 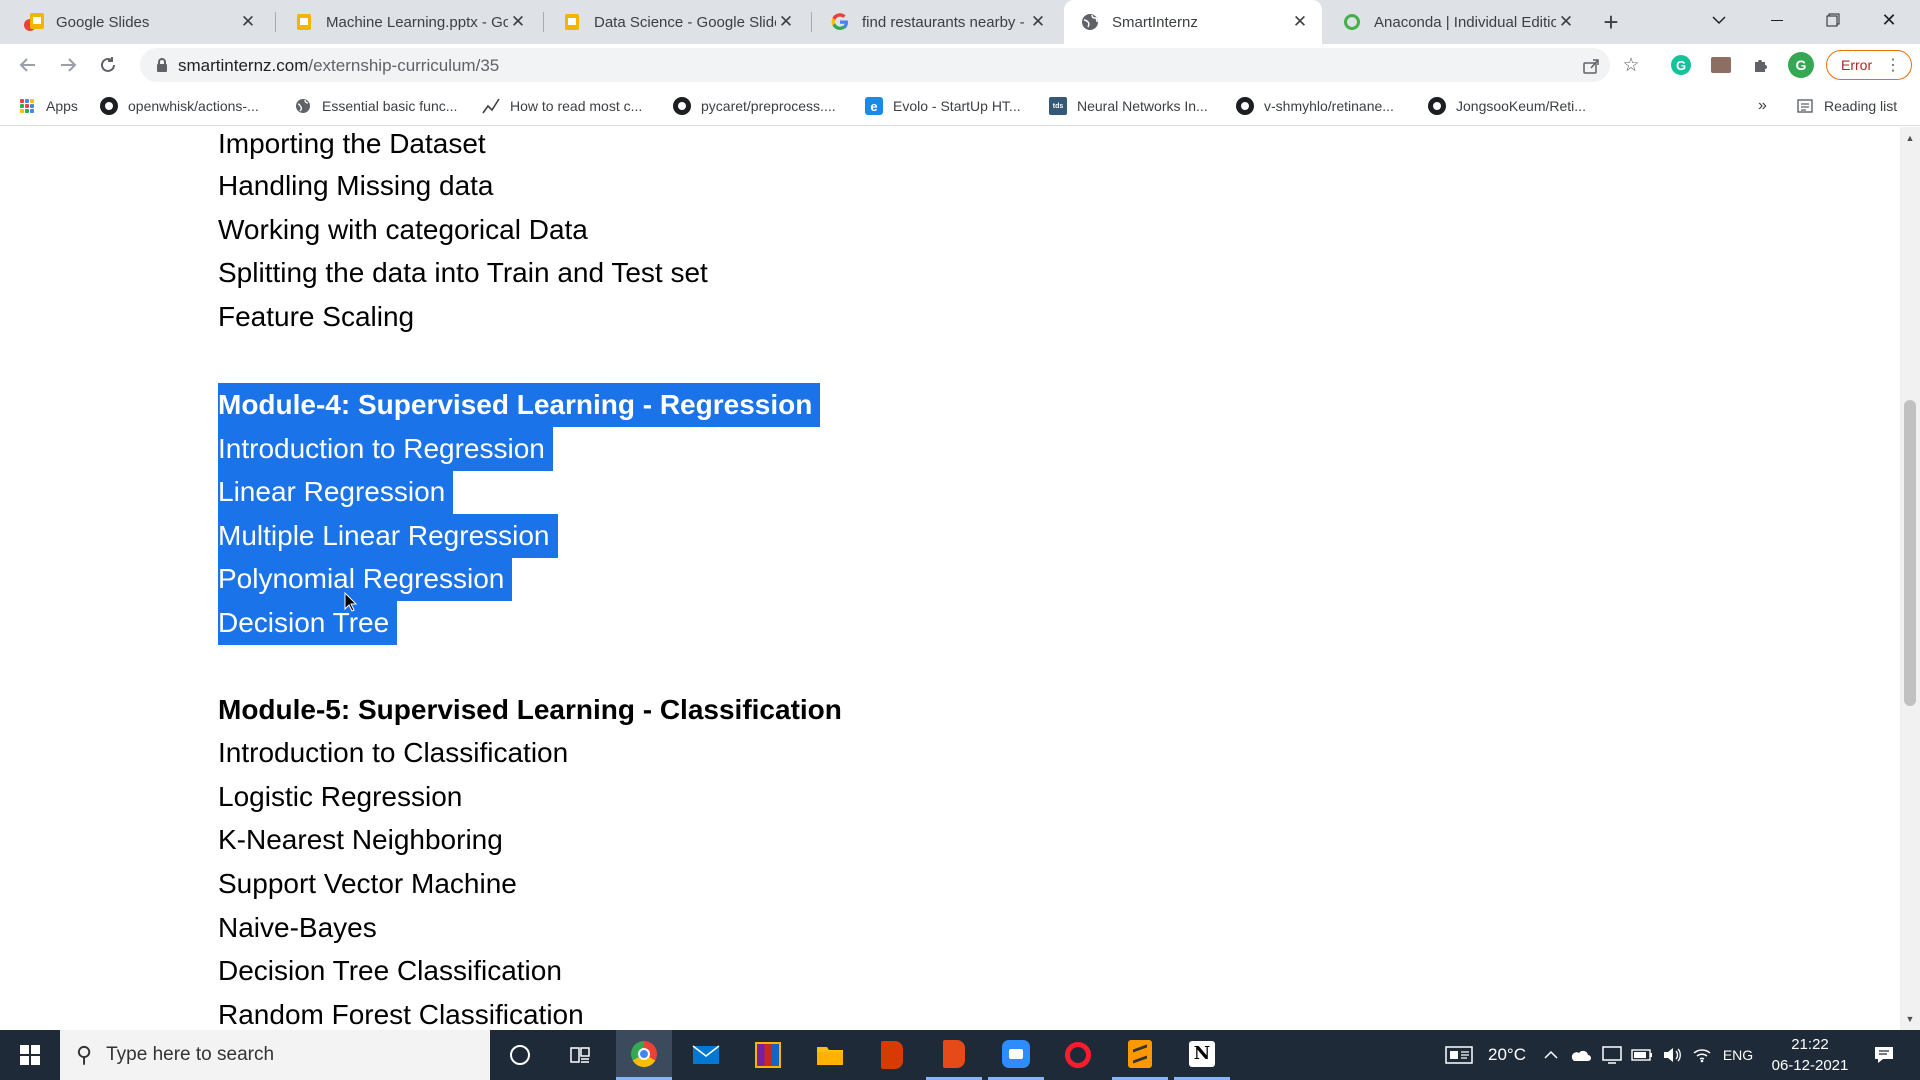 What do you see at coordinates (644, 1055) in the screenshot?
I see `chrome-icon` at bounding box center [644, 1055].